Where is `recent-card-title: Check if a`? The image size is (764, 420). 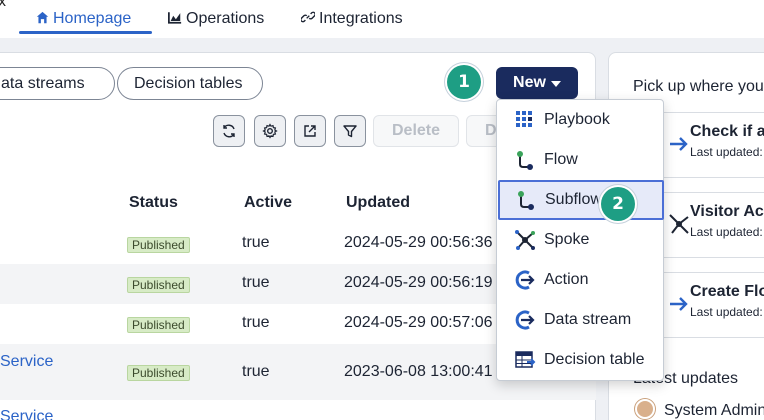 recent-card-title: Check if a is located at coordinates (727, 131).